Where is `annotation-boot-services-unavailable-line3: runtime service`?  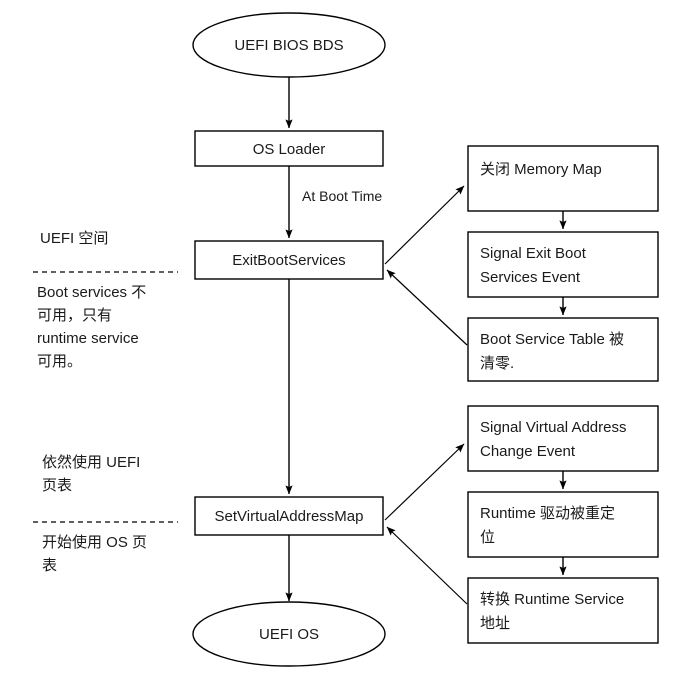
annotation-boot-services-unavailable-line3: runtime service is located at coordinates (88, 338).